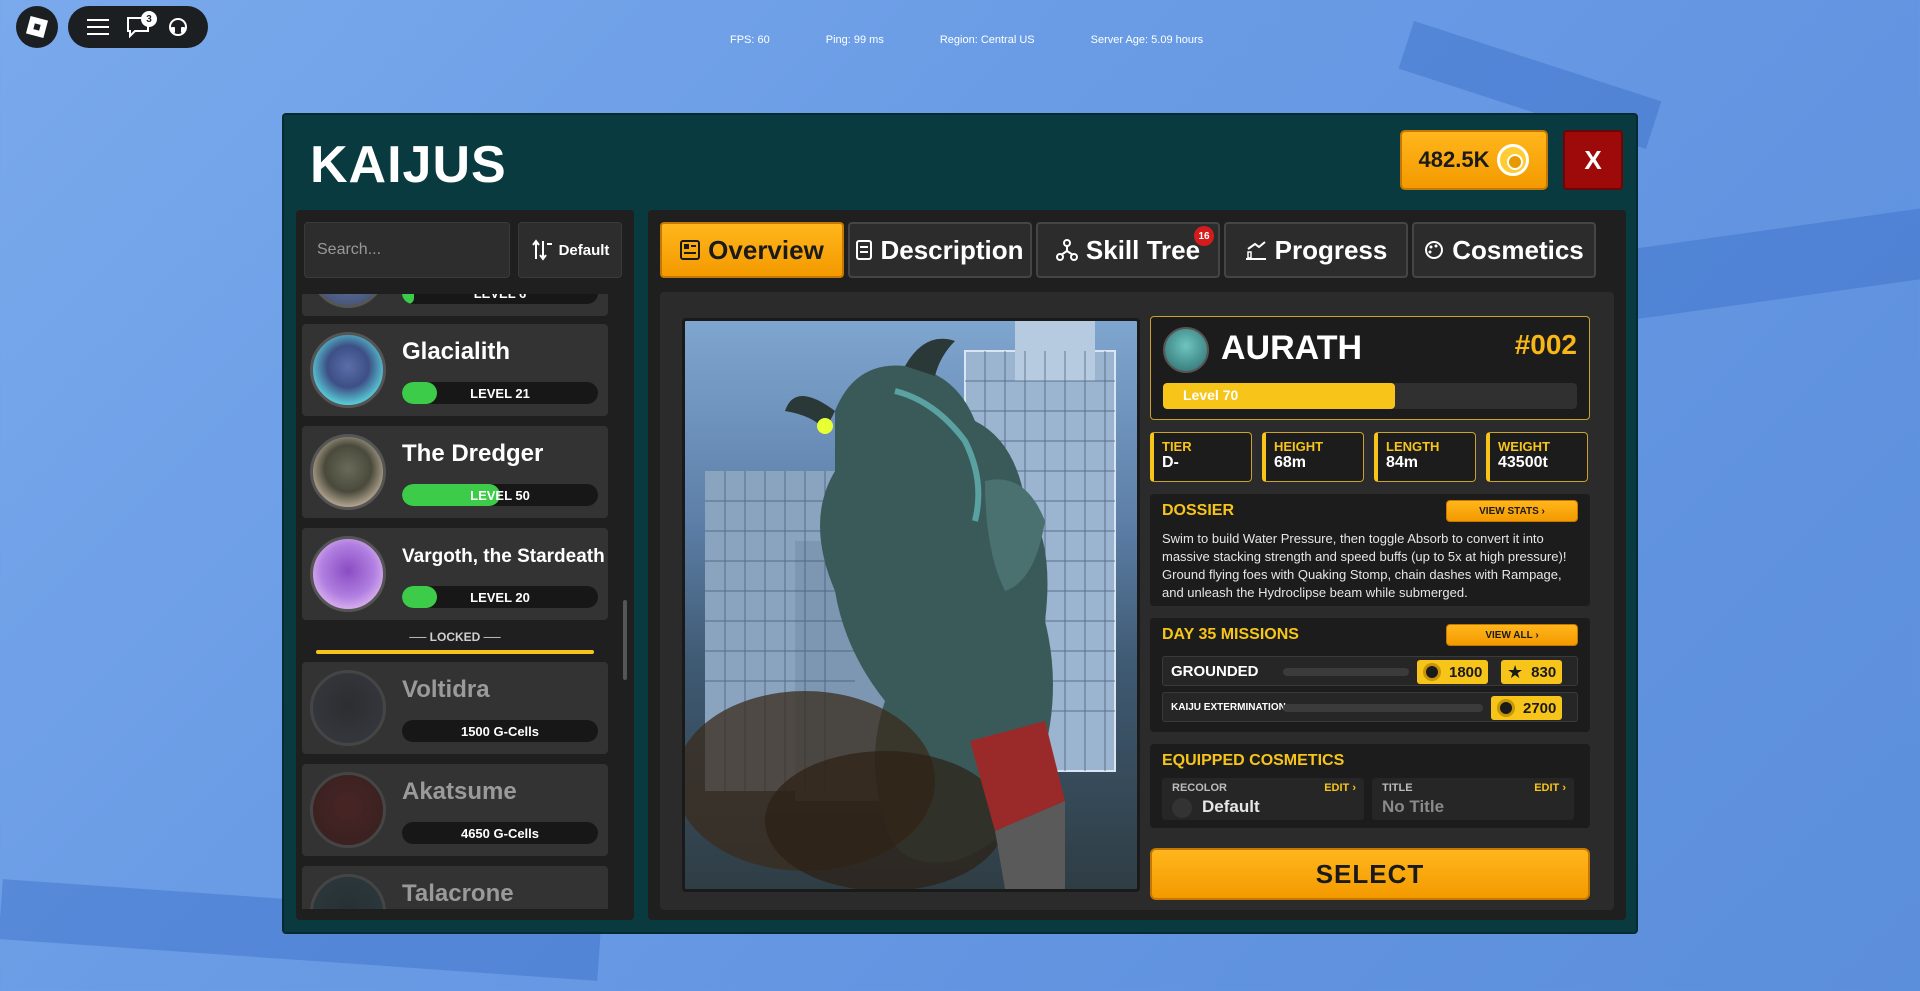  What do you see at coordinates (1527, 708) in the screenshot?
I see `mission-coin-reward: 2700` at bounding box center [1527, 708].